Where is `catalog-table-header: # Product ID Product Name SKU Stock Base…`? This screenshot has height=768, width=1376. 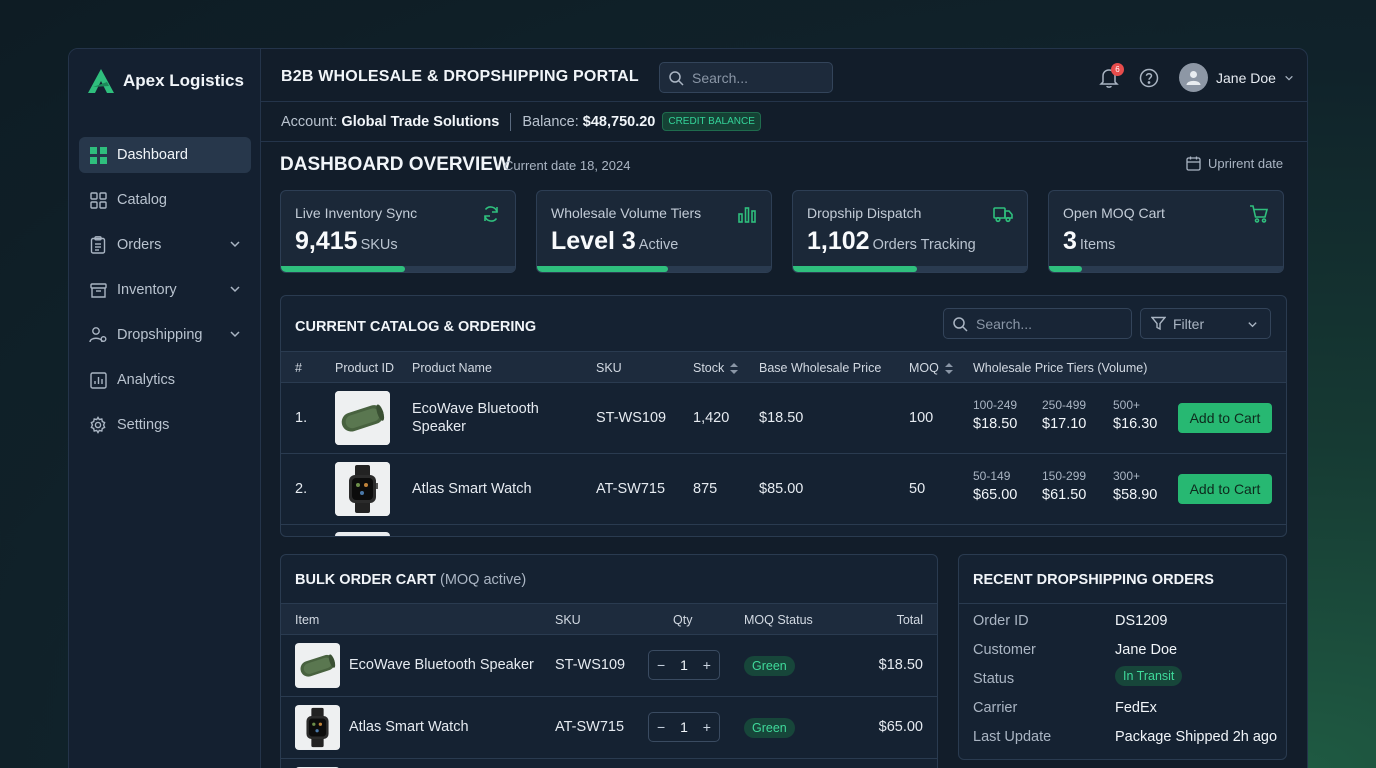
catalog-table-header: # Product ID Product Name SKU Stock Base… is located at coordinates (783, 367).